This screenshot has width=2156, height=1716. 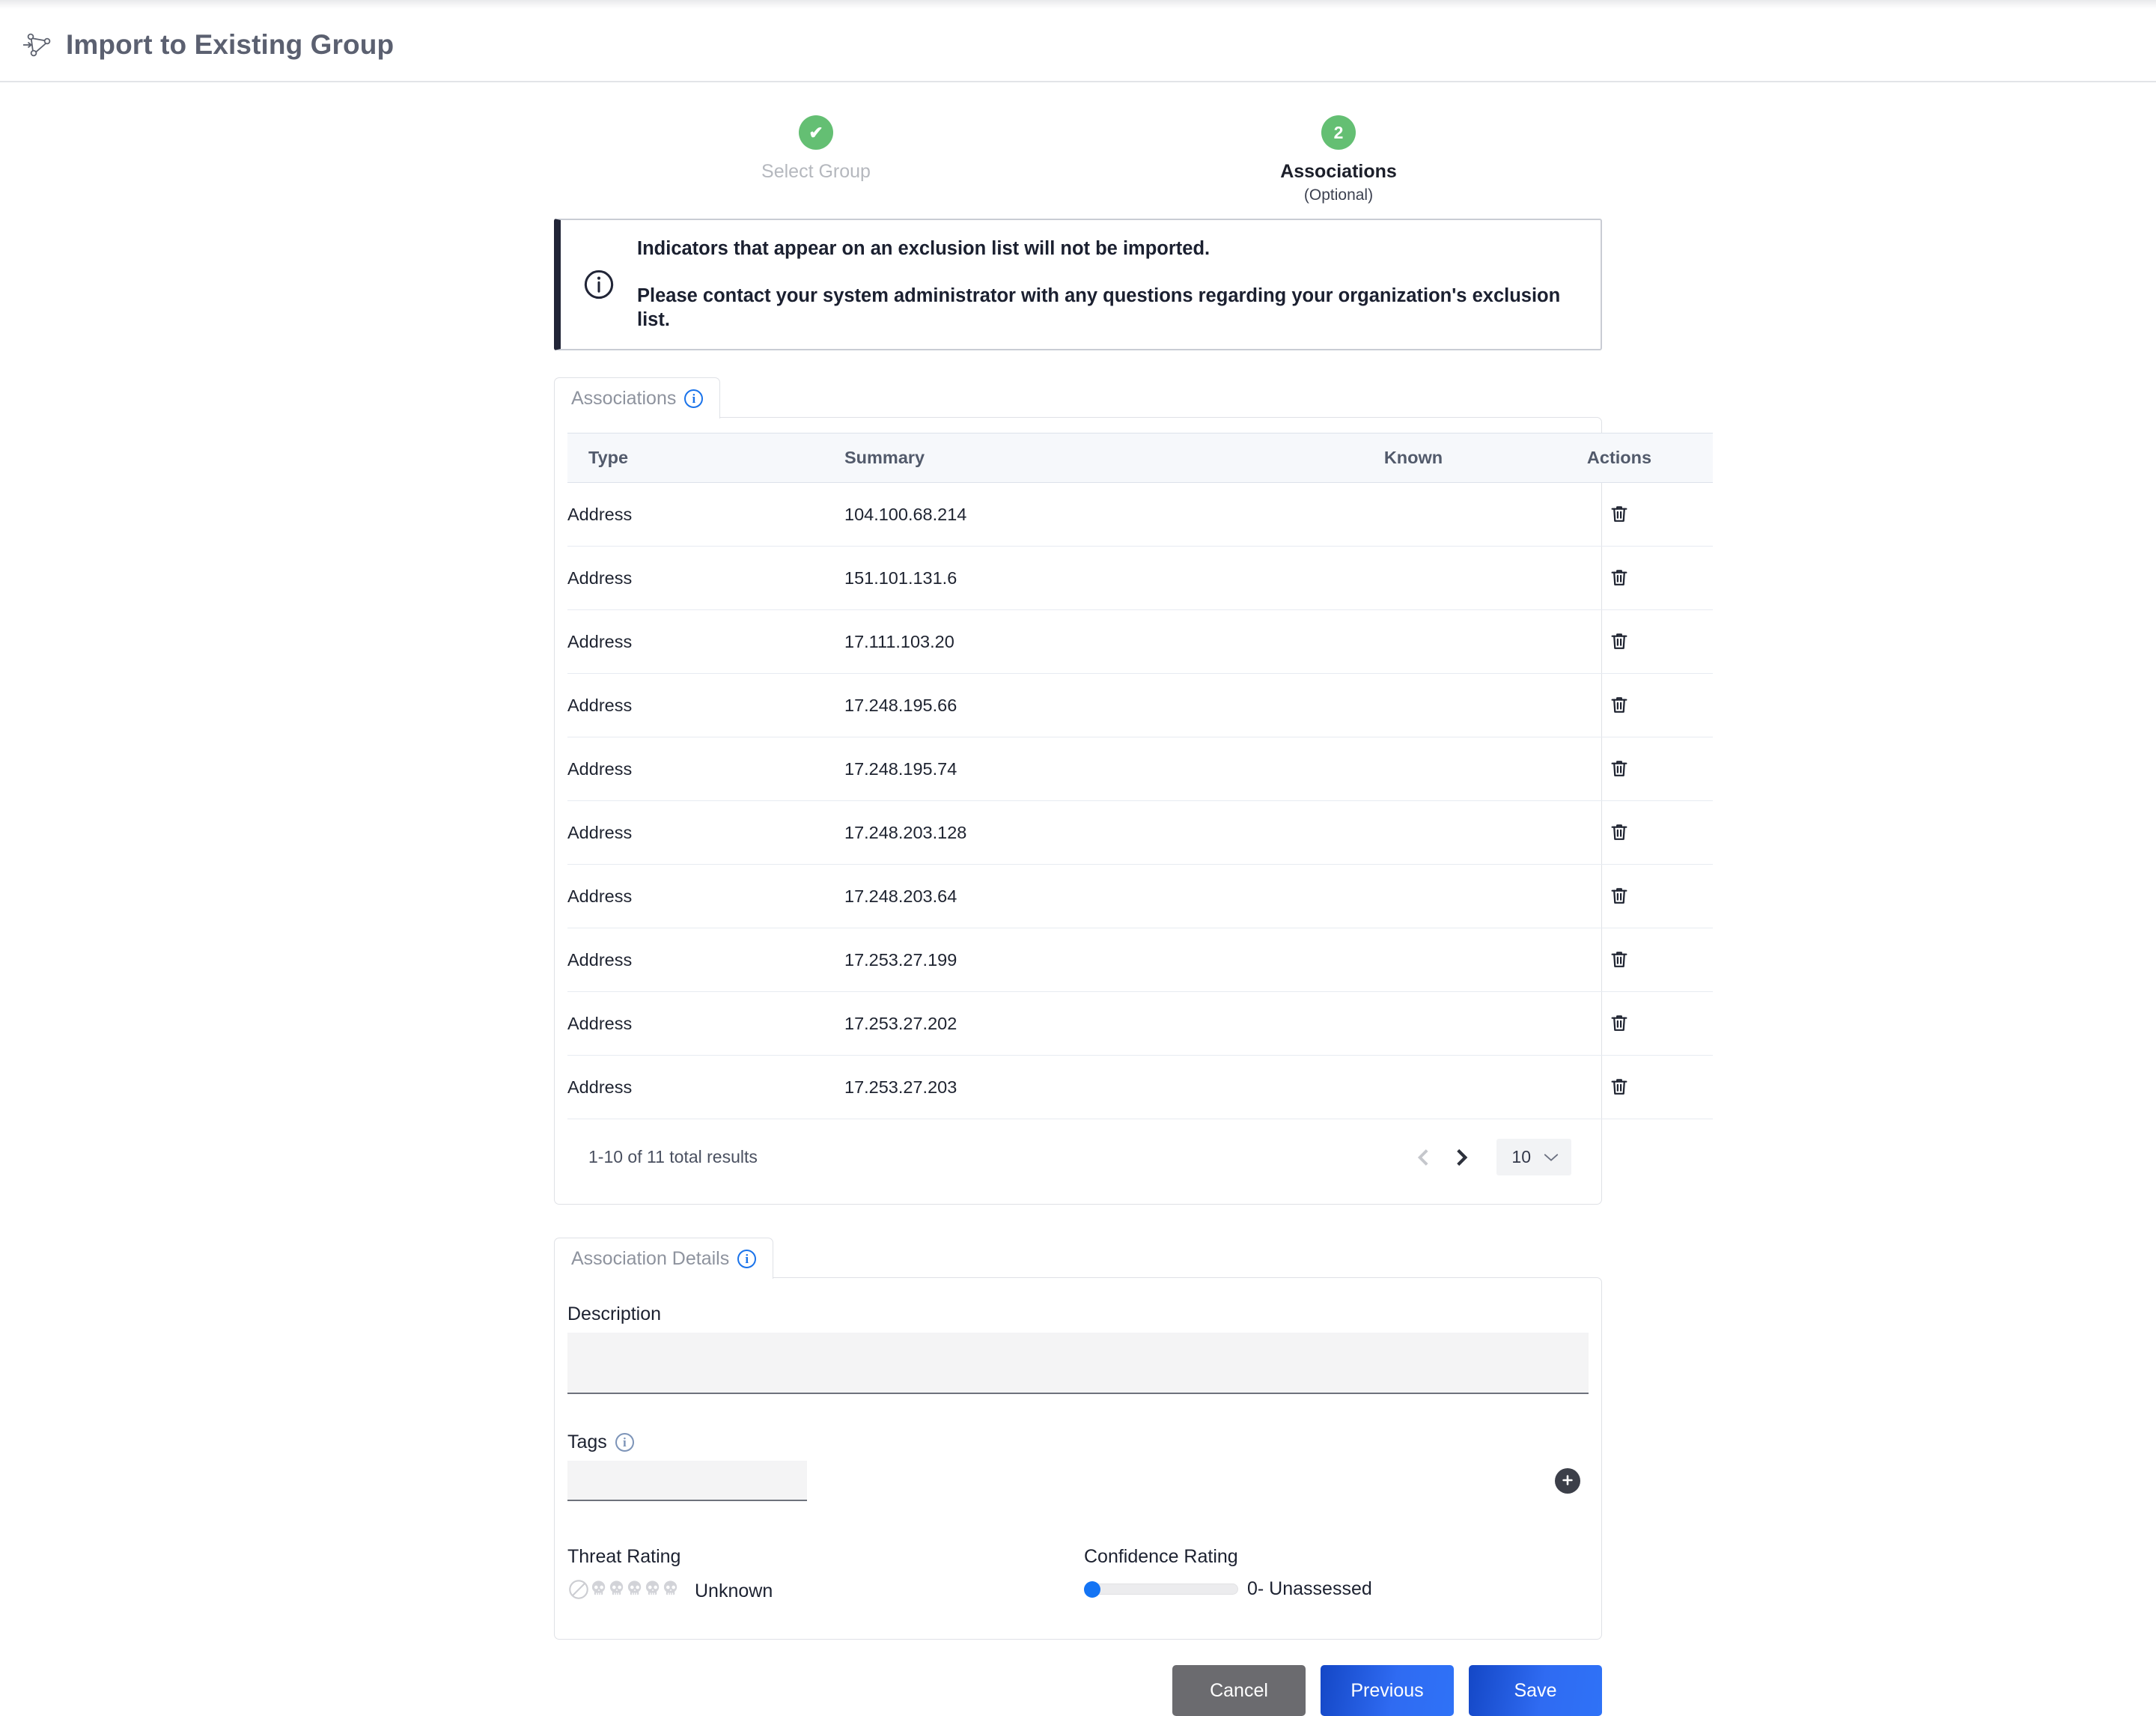 What do you see at coordinates (1072, 832) in the screenshot?
I see `cell-summary: 17.248.203.128` at bounding box center [1072, 832].